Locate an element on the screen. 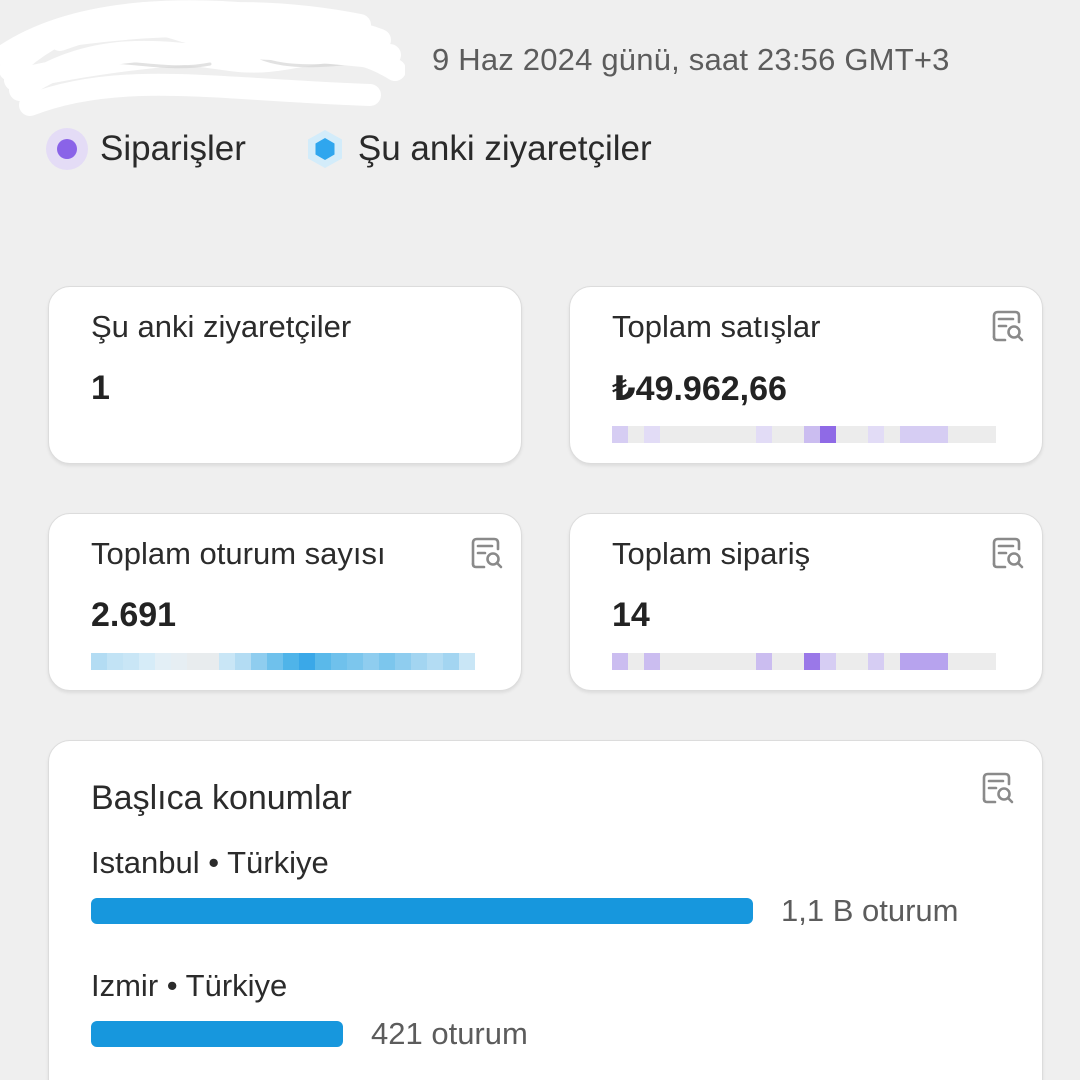 The width and height of the screenshot is (1080, 1080). card-title: Başlıca konumlar is located at coordinates (221, 798).